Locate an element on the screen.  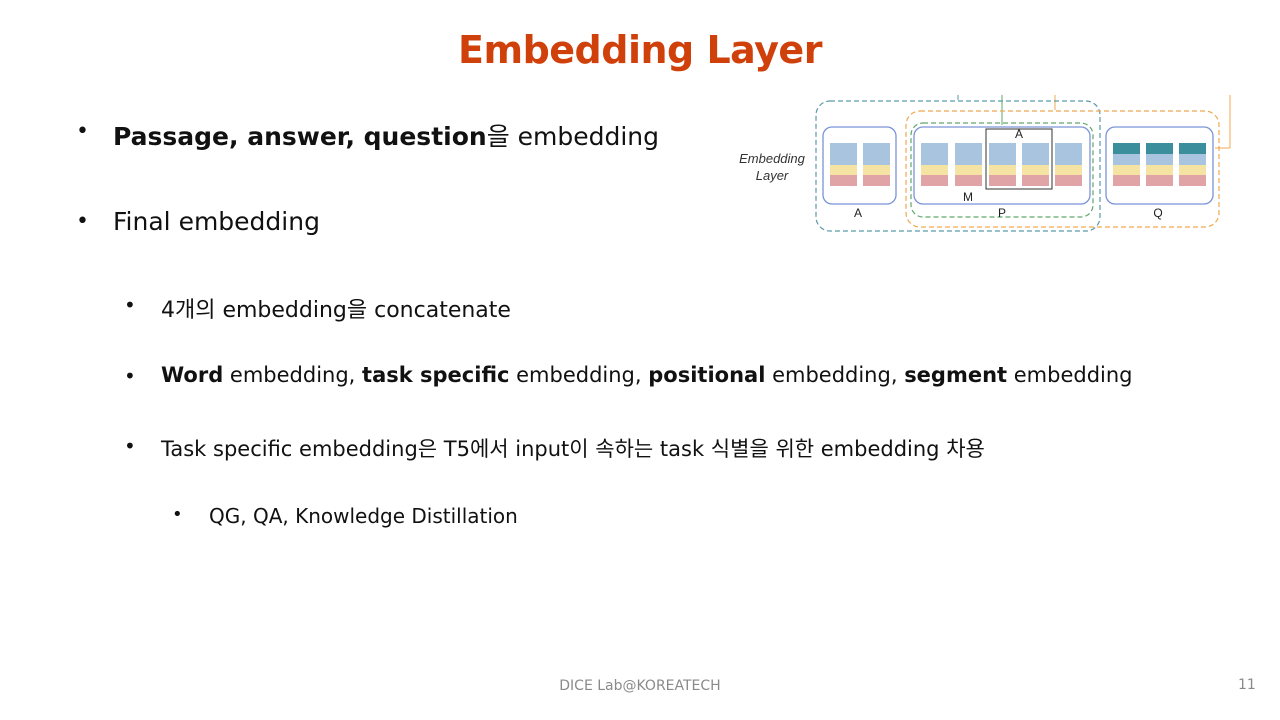
embedding-diagram-svg: Embedding Layer A A M P Q is located at coordinates (985, 163).